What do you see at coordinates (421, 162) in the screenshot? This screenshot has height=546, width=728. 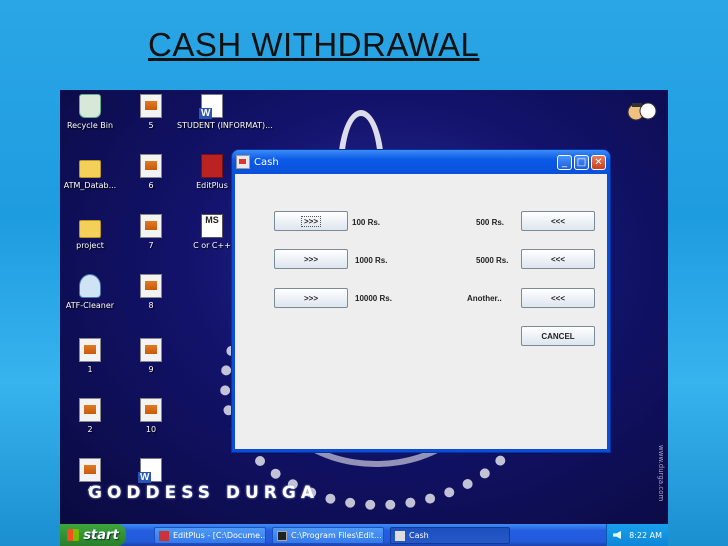 I see `window-titlebar: Cash _ □ ✕` at bounding box center [421, 162].